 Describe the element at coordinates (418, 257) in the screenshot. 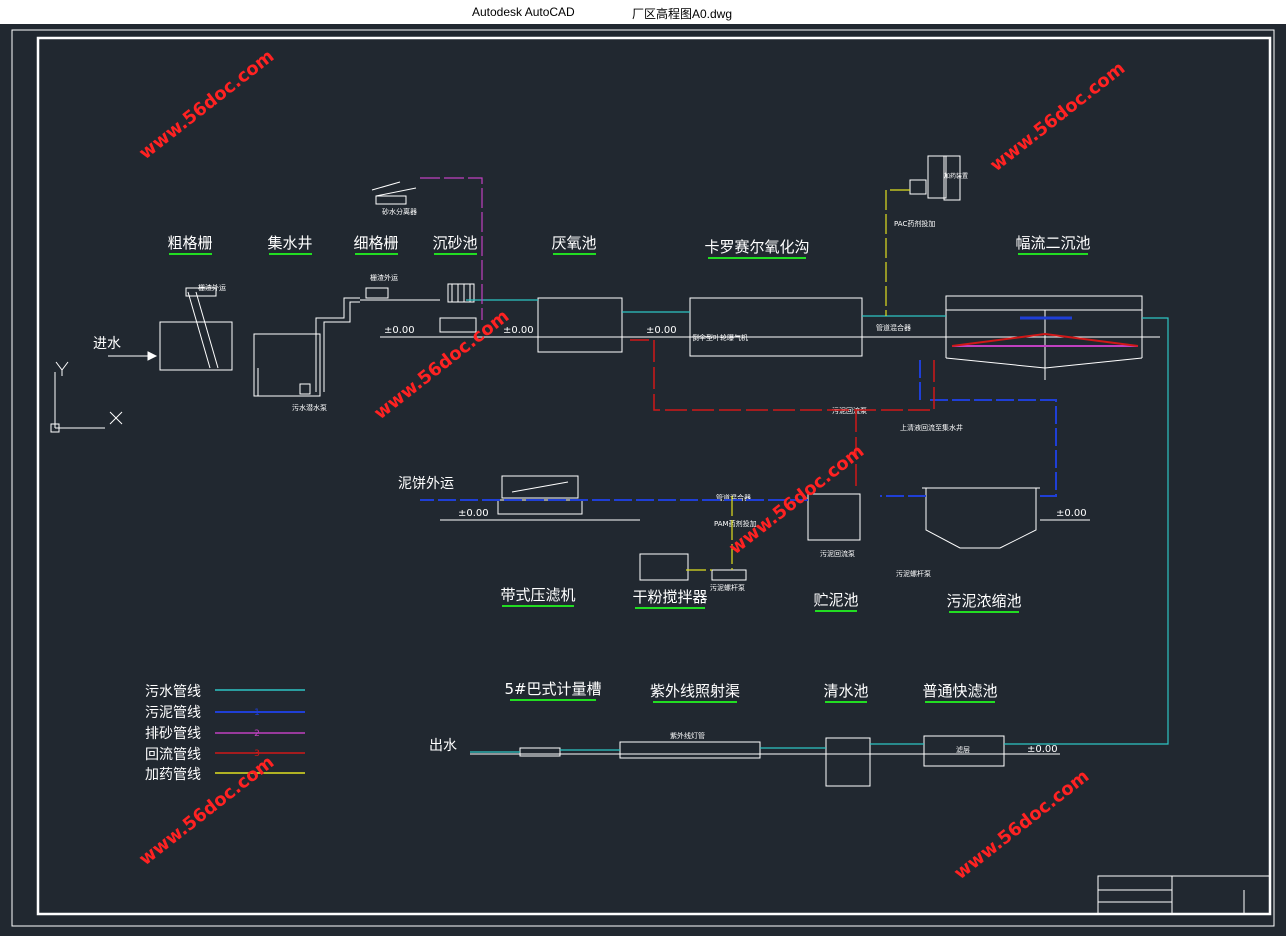

I see `fine-screen-structure` at that location.